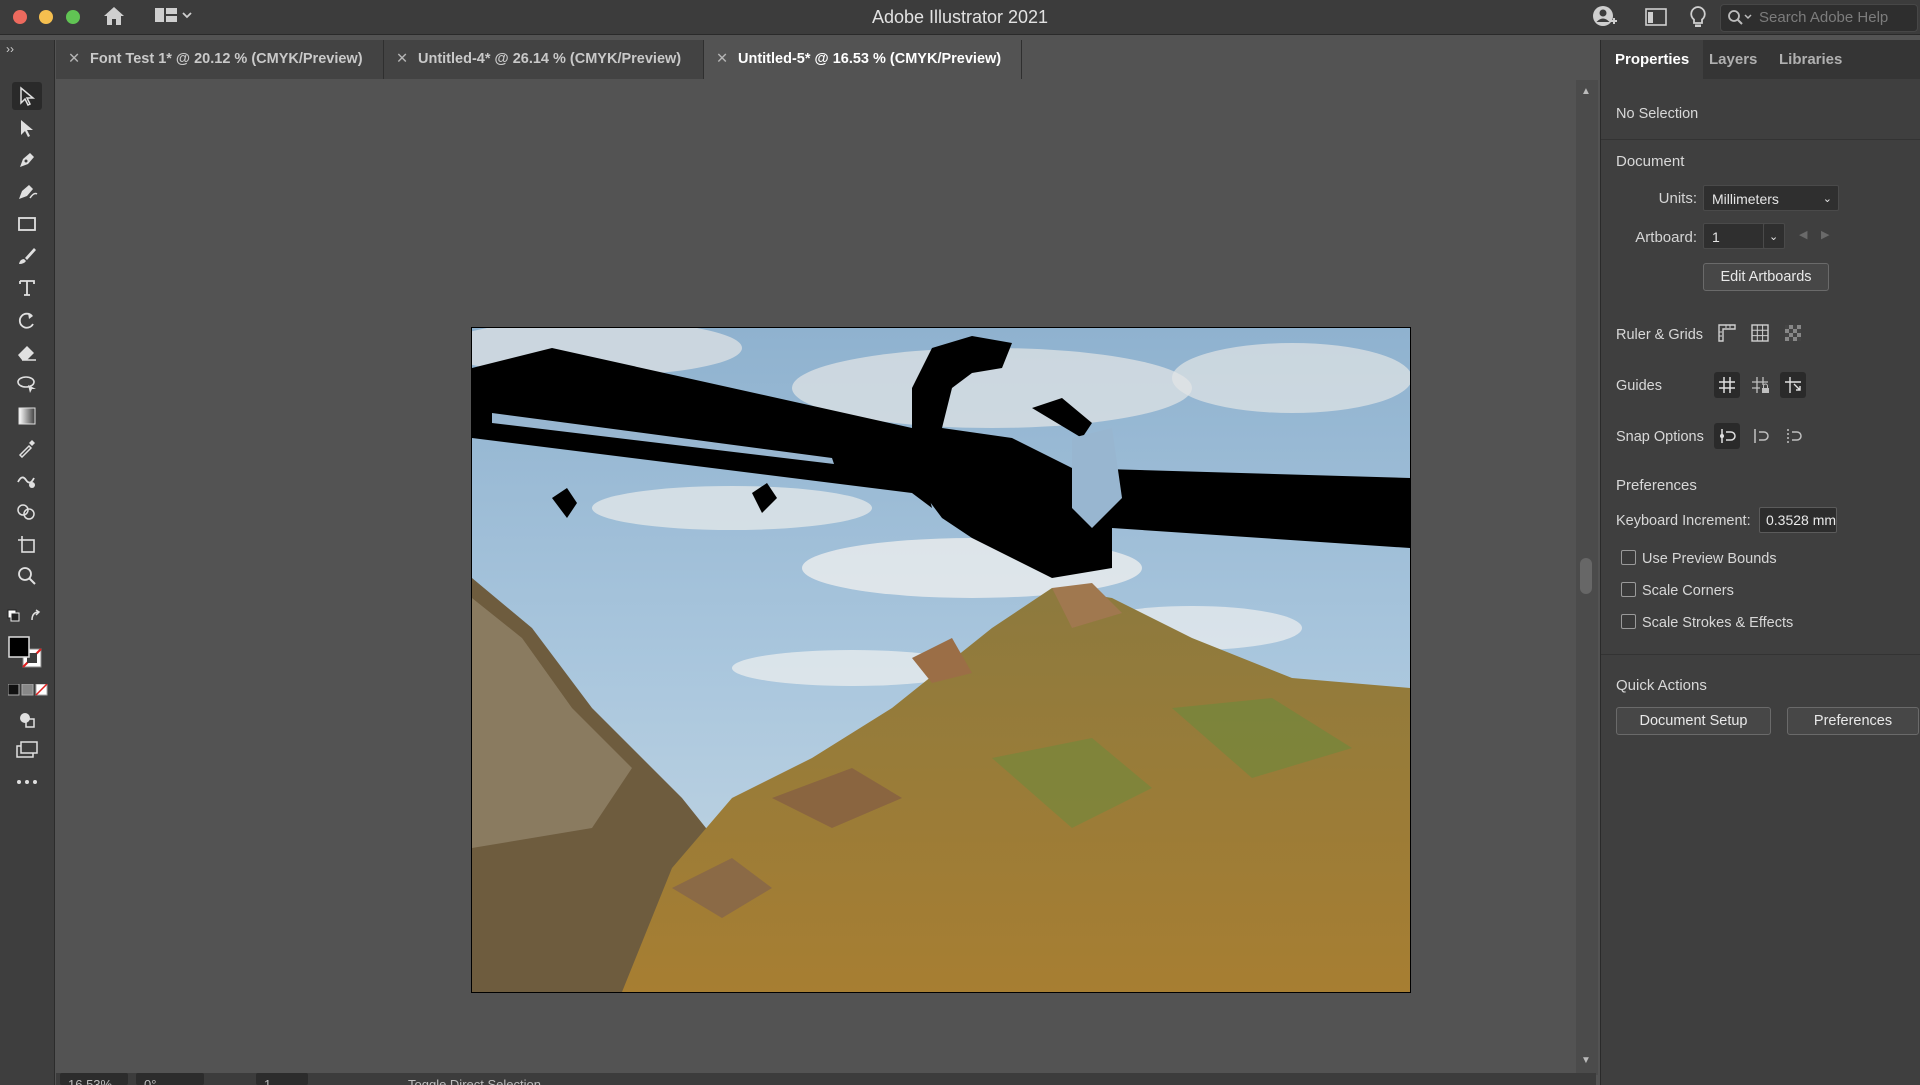  What do you see at coordinates (27, 192) in the screenshot?
I see `curvature-tool-icon` at bounding box center [27, 192].